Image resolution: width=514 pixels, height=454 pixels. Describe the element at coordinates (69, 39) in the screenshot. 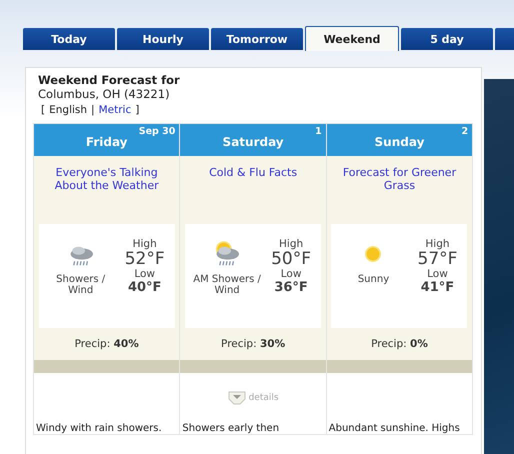

I see `tab: Today` at that location.